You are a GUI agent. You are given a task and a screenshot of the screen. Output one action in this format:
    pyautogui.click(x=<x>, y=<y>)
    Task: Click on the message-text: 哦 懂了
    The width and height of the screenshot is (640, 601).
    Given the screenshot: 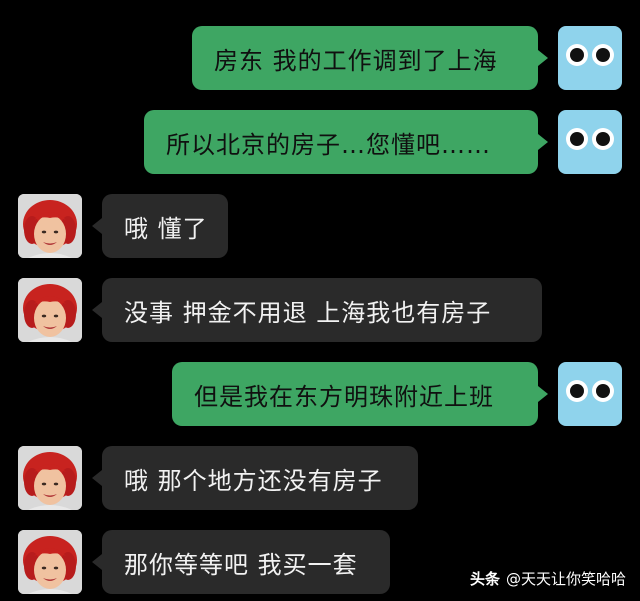 What is the action you would take?
    pyautogui.click(x=166, y=228)
    